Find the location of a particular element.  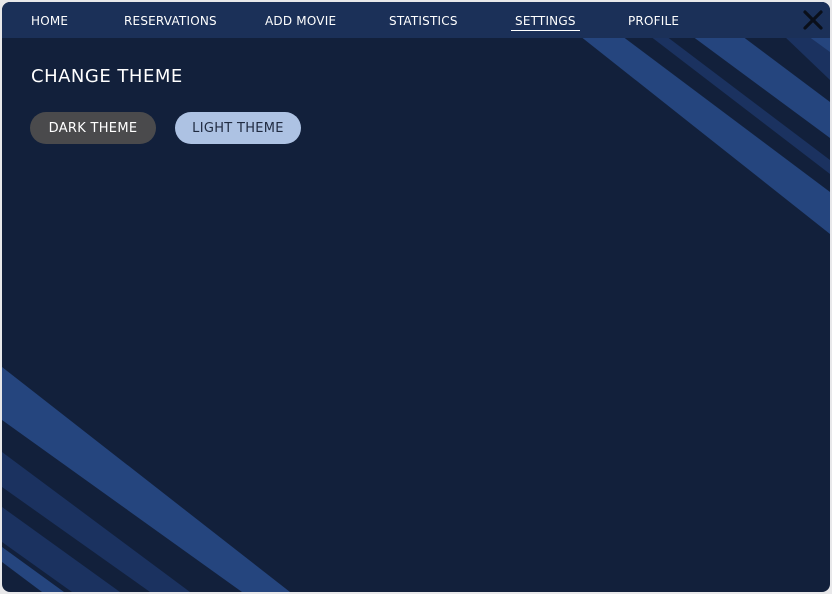

nav-statistics: STATISTICS is located at coordinates (423, 20).